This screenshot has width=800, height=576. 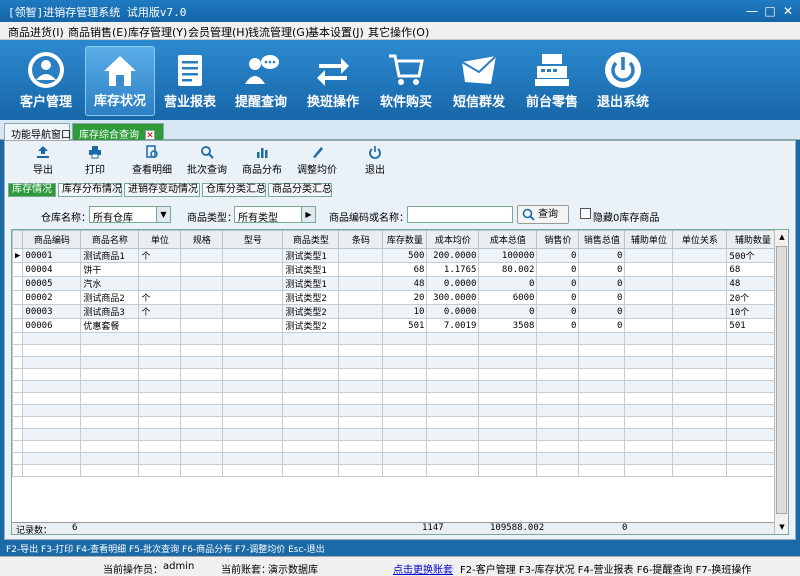 What do you see at coordinates (37, 132) in the screenshot?
I see `tab-navigation: 功能导航窗口` at bounding box center [37, 132].